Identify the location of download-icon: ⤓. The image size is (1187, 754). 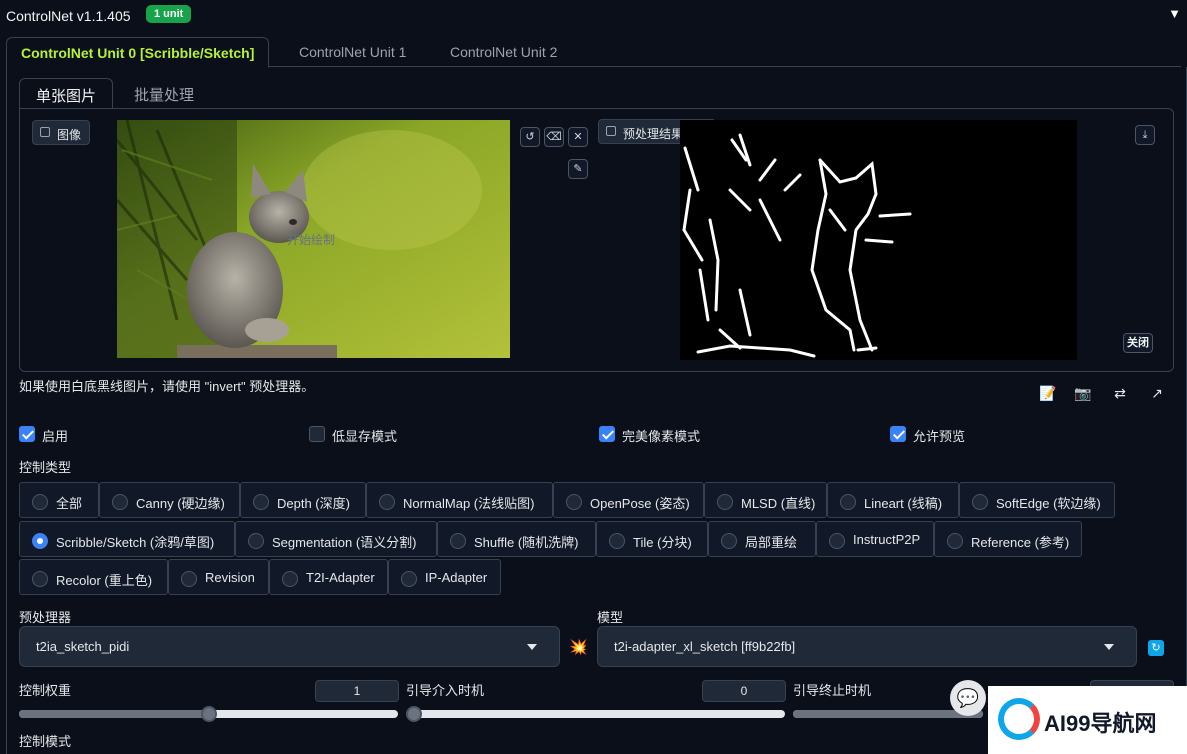
(1145, 135).